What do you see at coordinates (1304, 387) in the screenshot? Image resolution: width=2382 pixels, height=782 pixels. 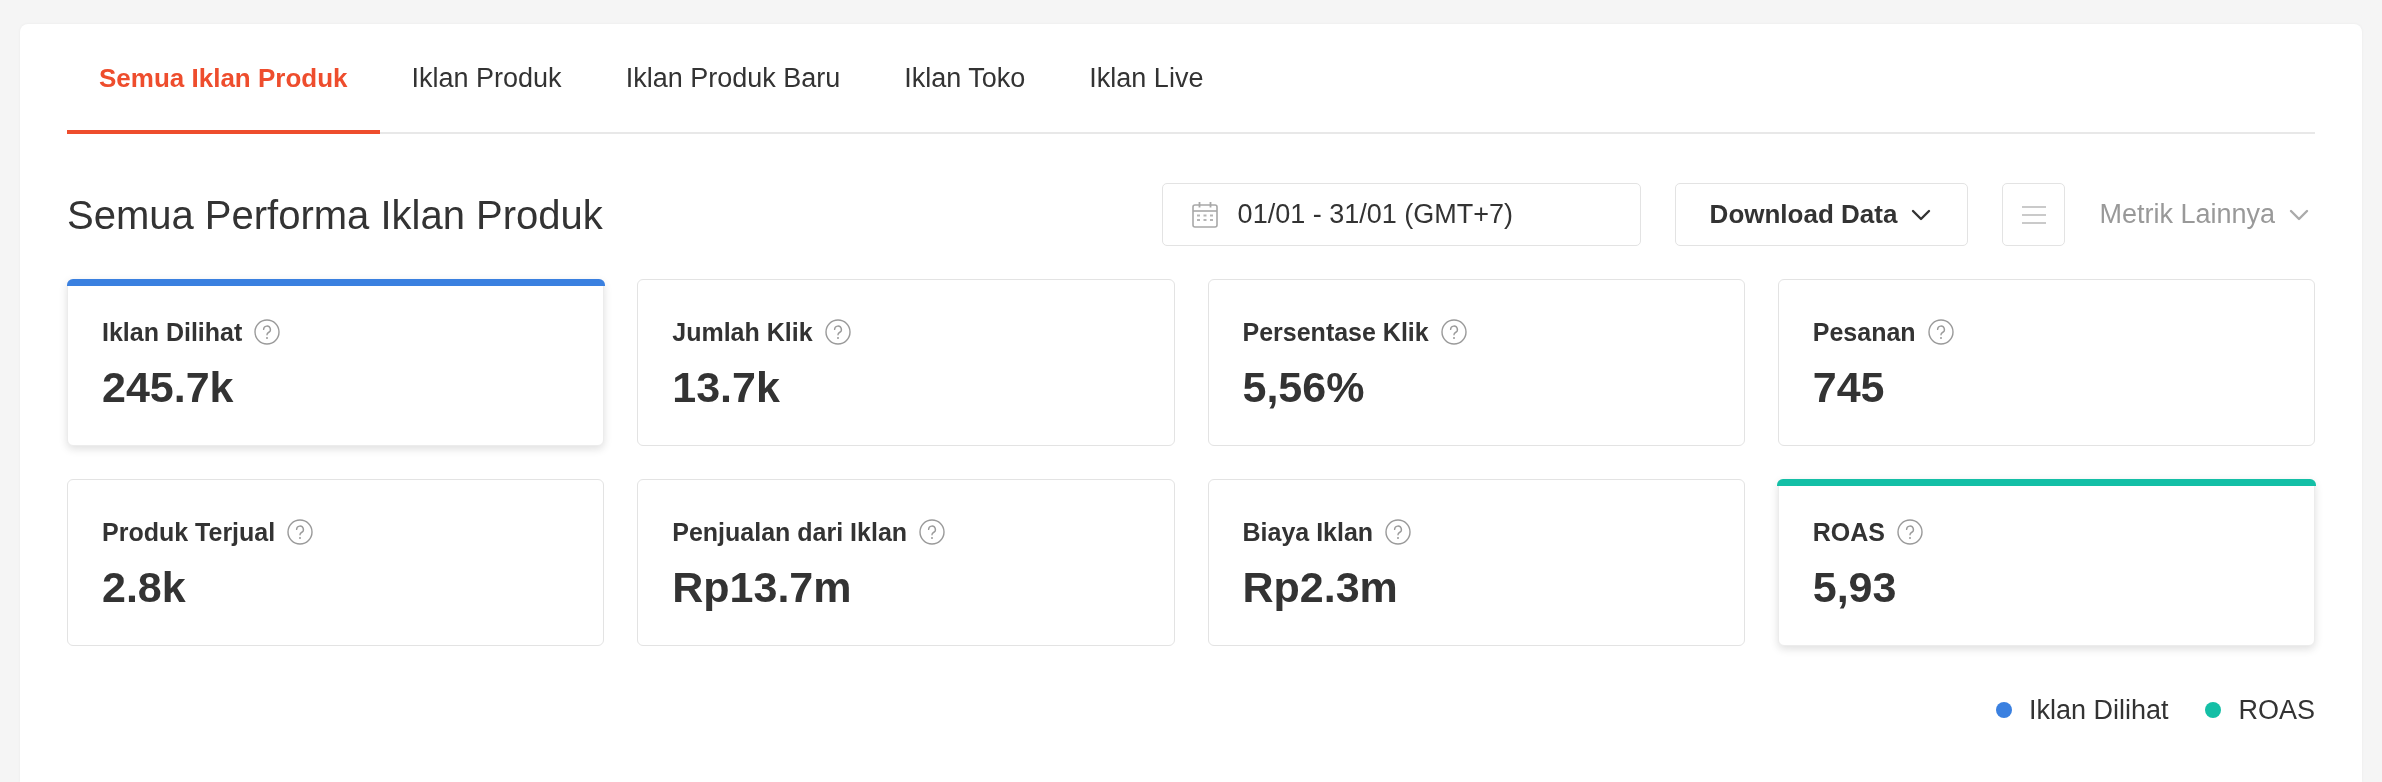 I see `metric-value: 5,56%` at bounding box center [1304, 387].